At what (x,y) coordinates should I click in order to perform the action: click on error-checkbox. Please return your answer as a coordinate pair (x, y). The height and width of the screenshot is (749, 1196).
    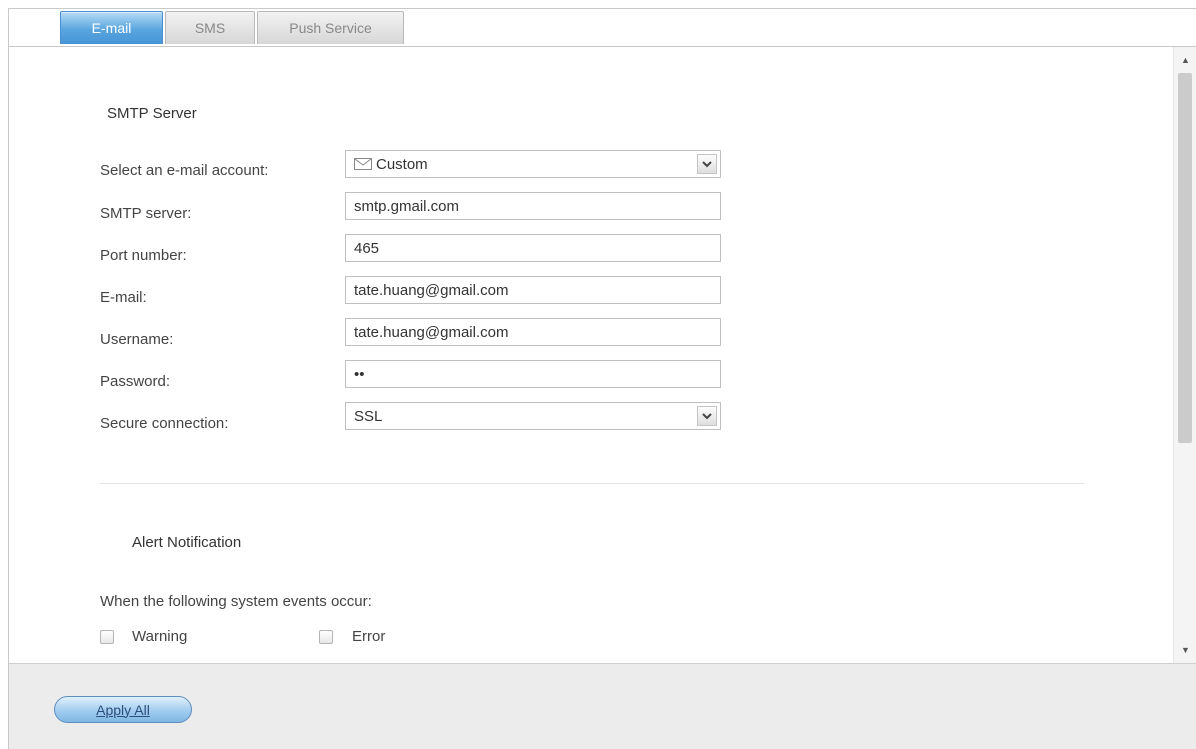
    Looking at the image, I should click on (326, 637).